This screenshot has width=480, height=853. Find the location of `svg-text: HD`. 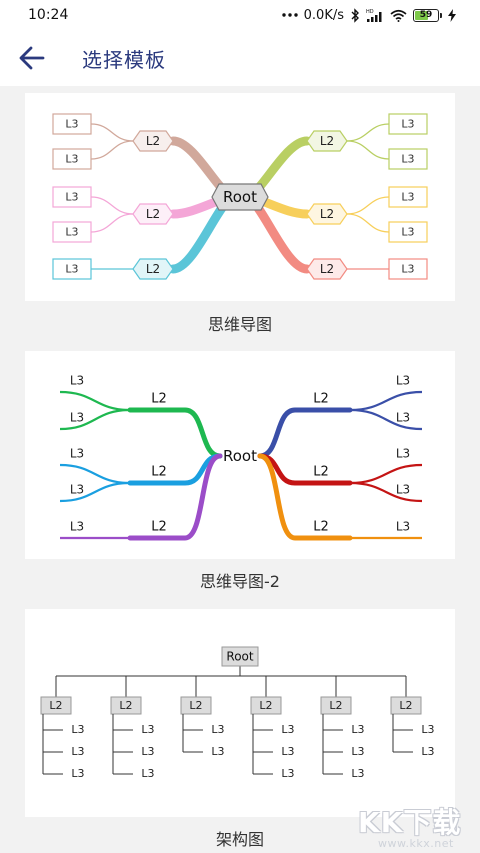

svg-text: HD is located at coordinates (370, 12).